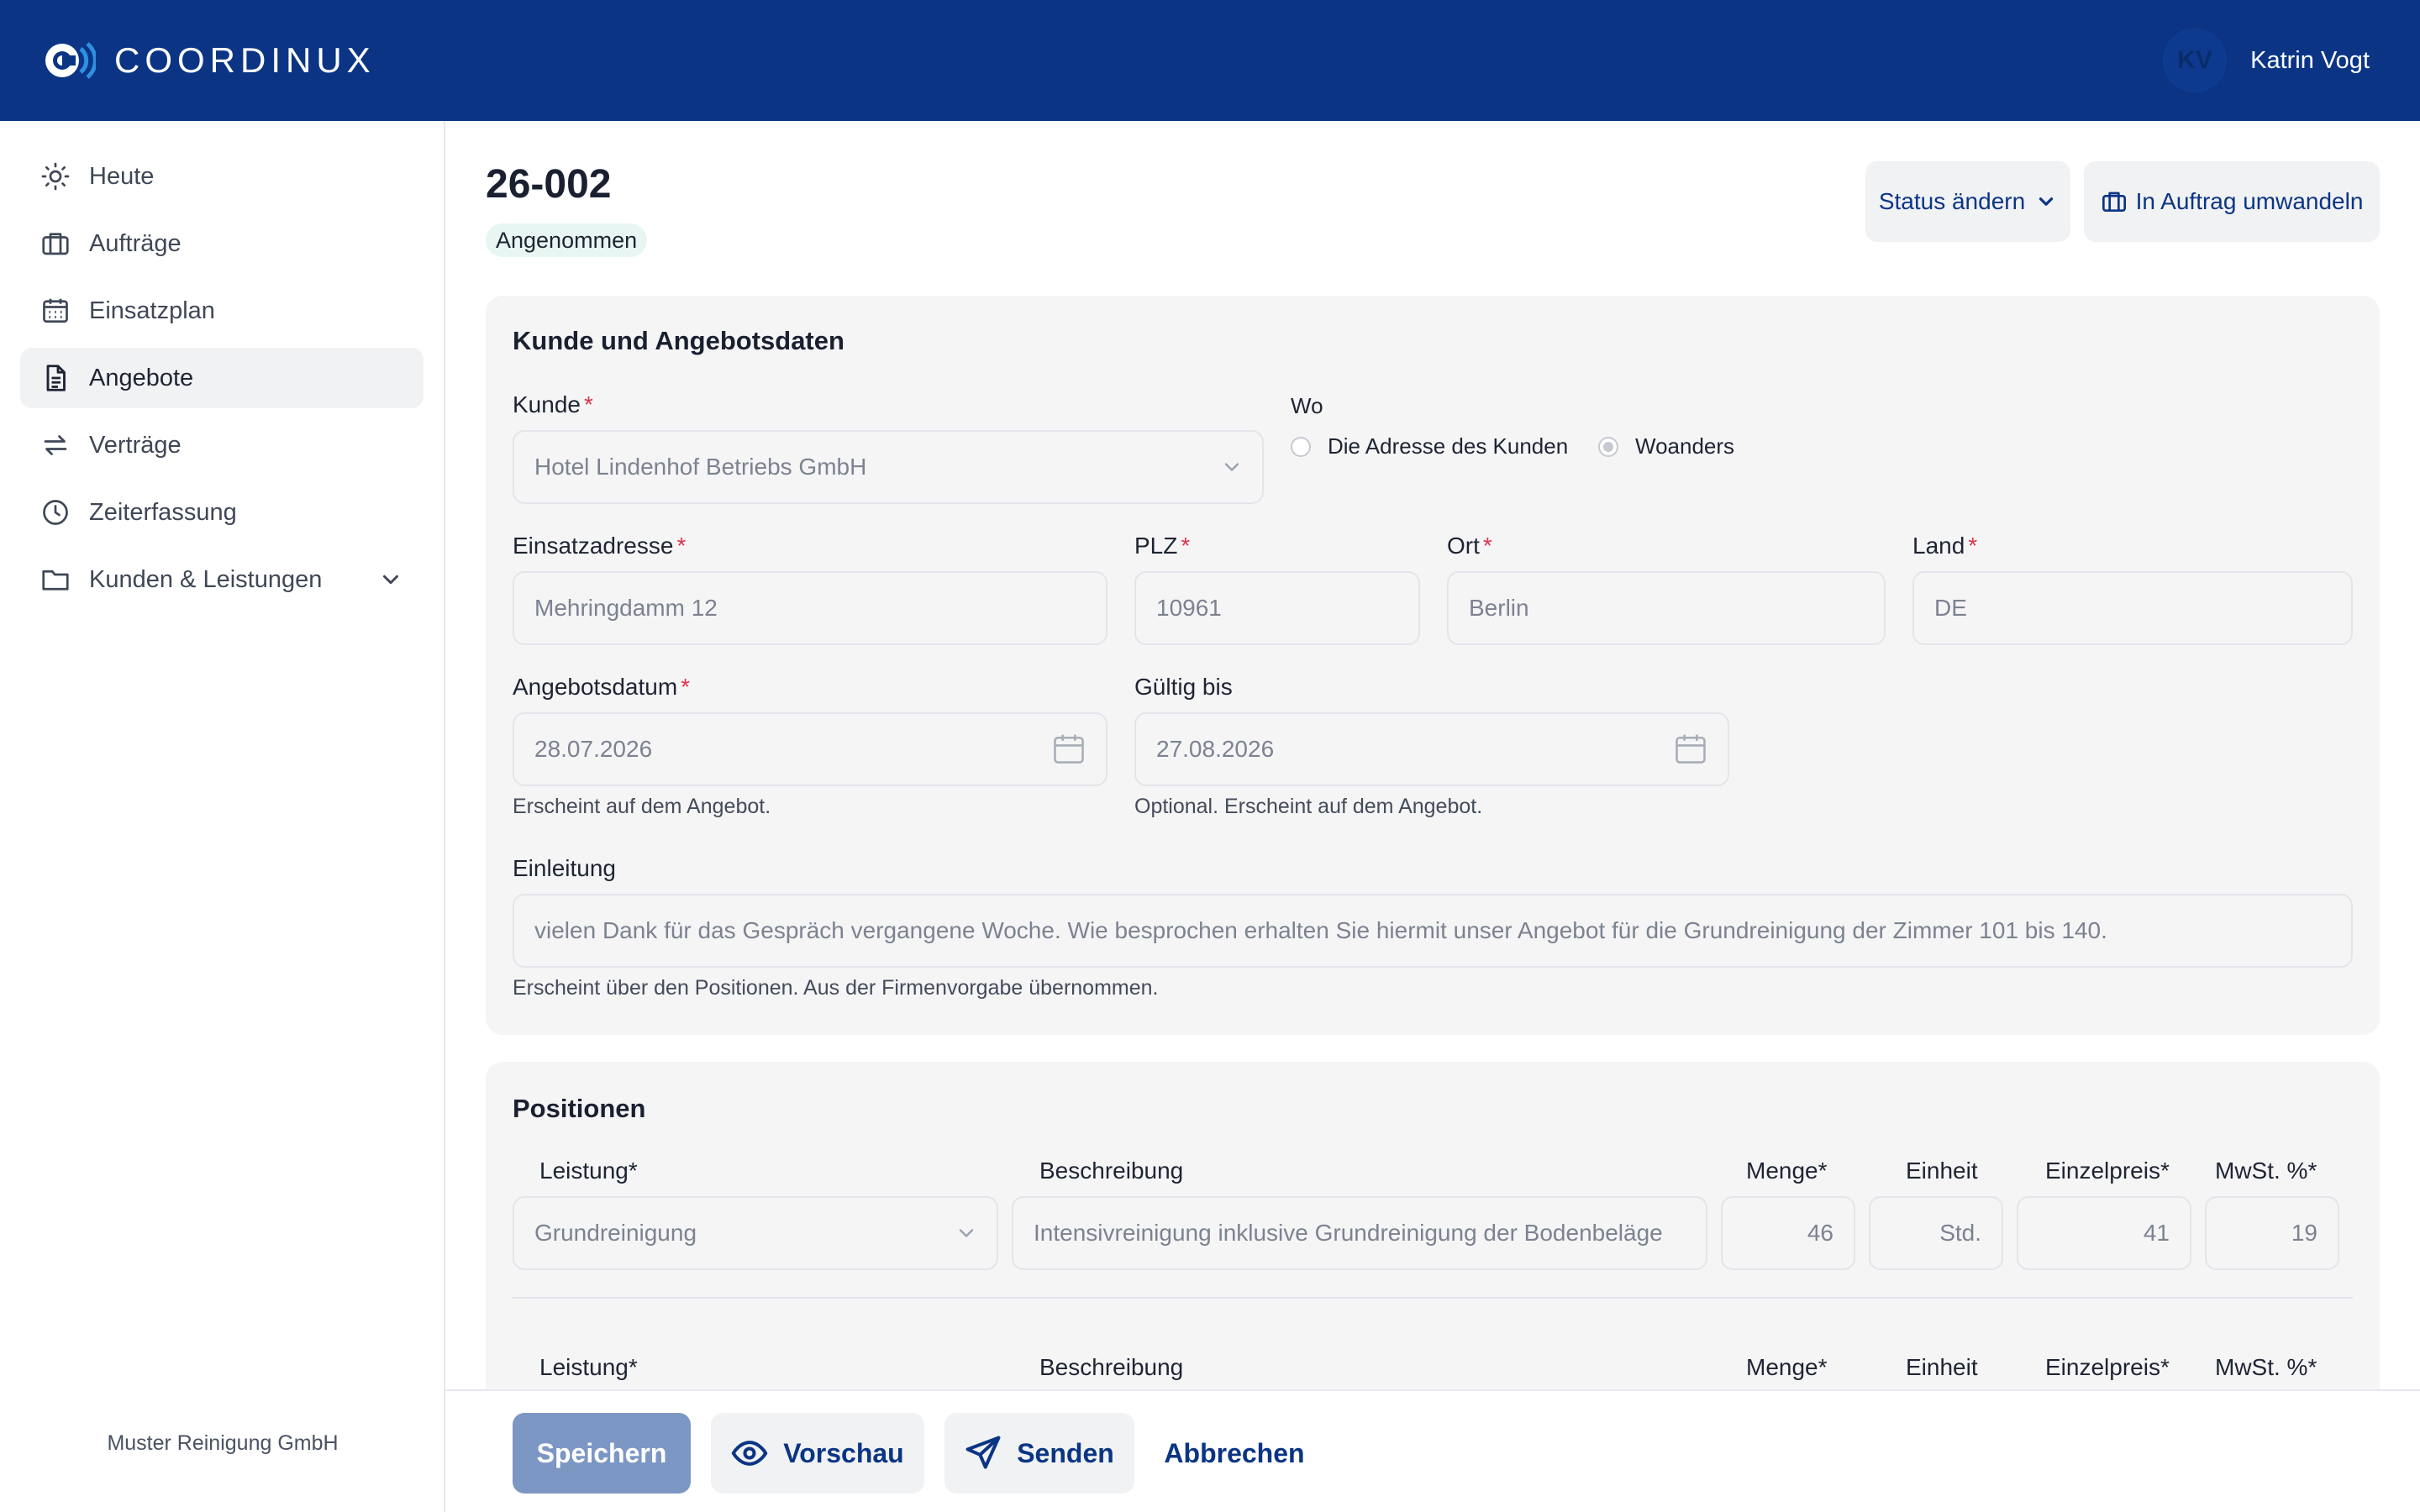 Image resolution: width=2420 pixels, height=1512 pixels. I want to click on row-divider, so click(1433, 1298).